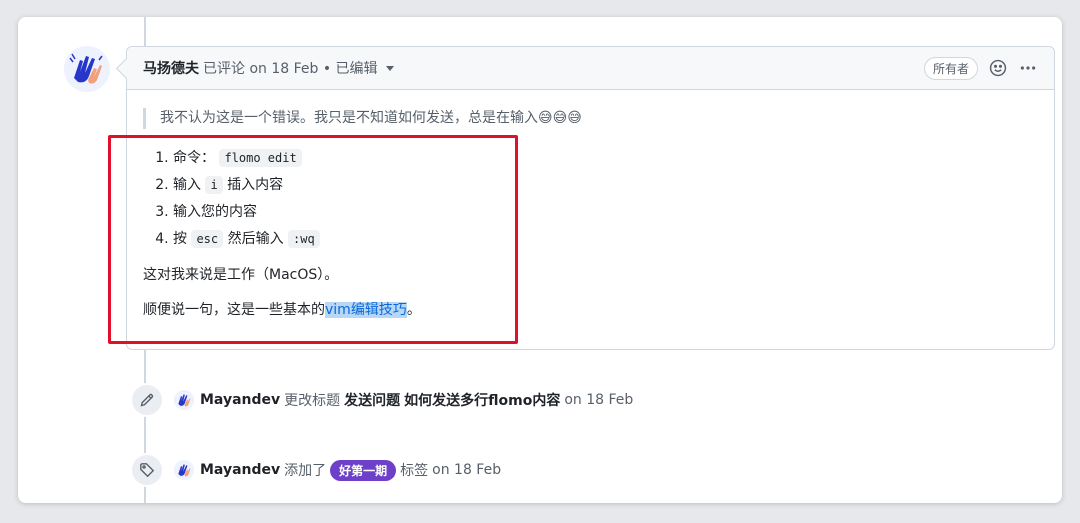  I want to click on step-text: 插入内容, so click(255, 185).